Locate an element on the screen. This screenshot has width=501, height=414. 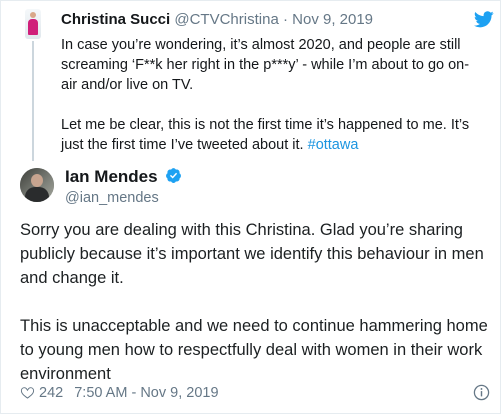
author-avatar is located at coordinates (37, 185).